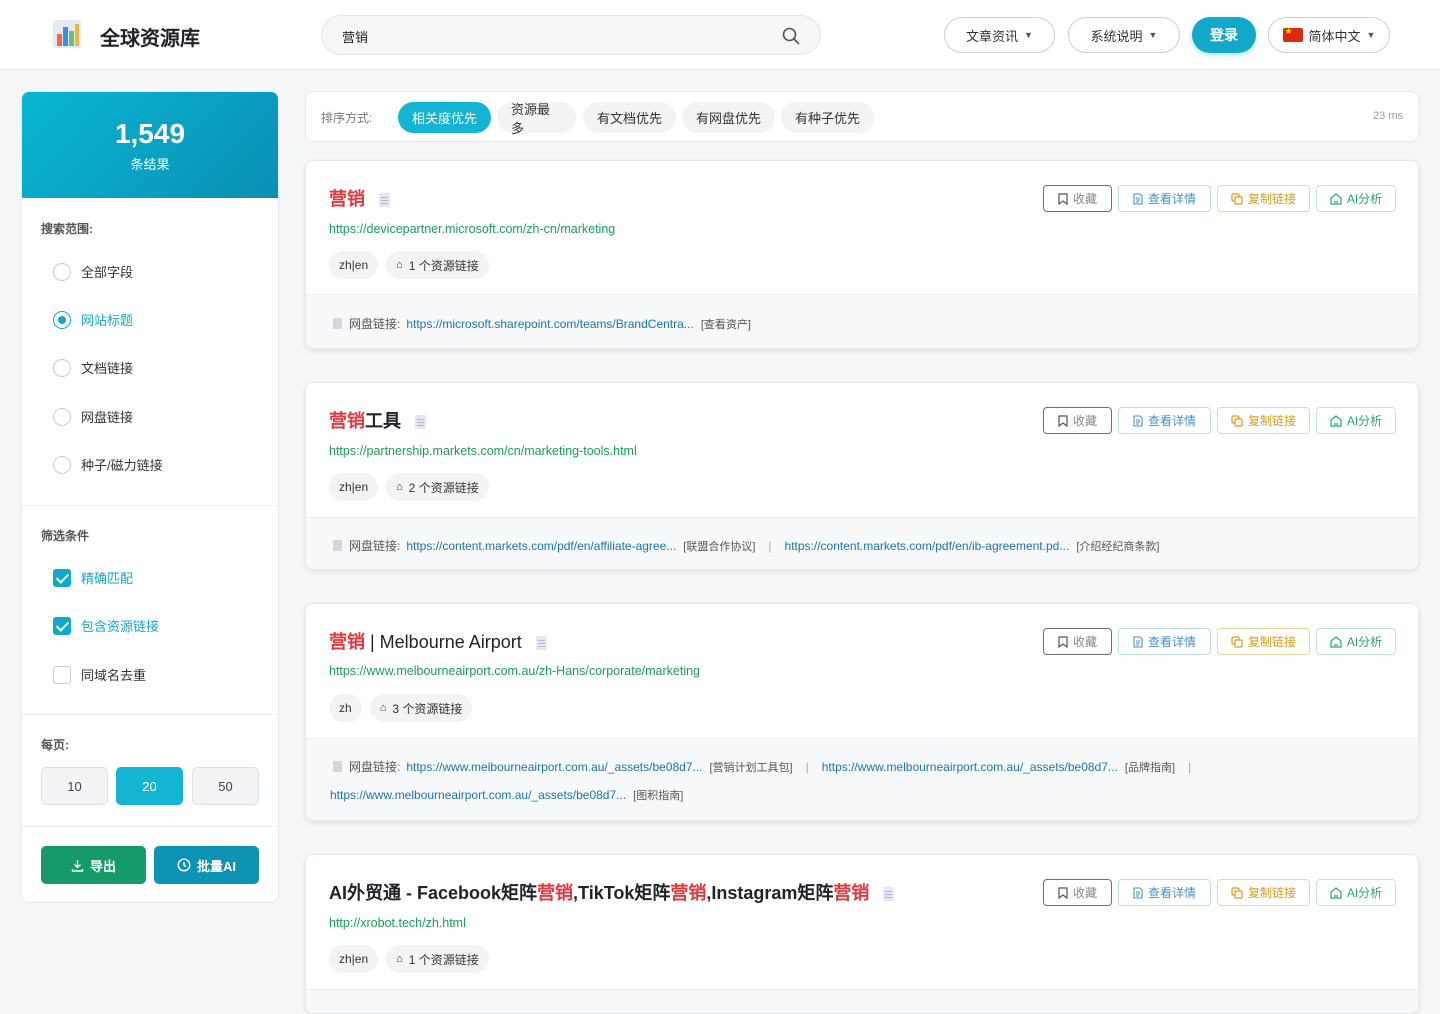 Image resolution: width=1440 pixels, height=1014 pixels. I want to click on filter-dedupe-domain: 同域名去重, so click(99, 674).